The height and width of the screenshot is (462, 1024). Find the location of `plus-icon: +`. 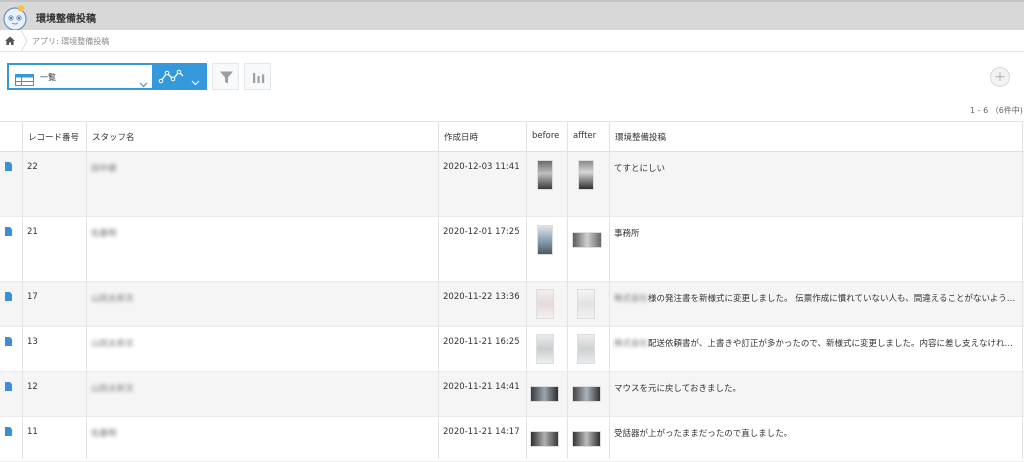

plus-icon: + is located at coordinates (1000, 77).